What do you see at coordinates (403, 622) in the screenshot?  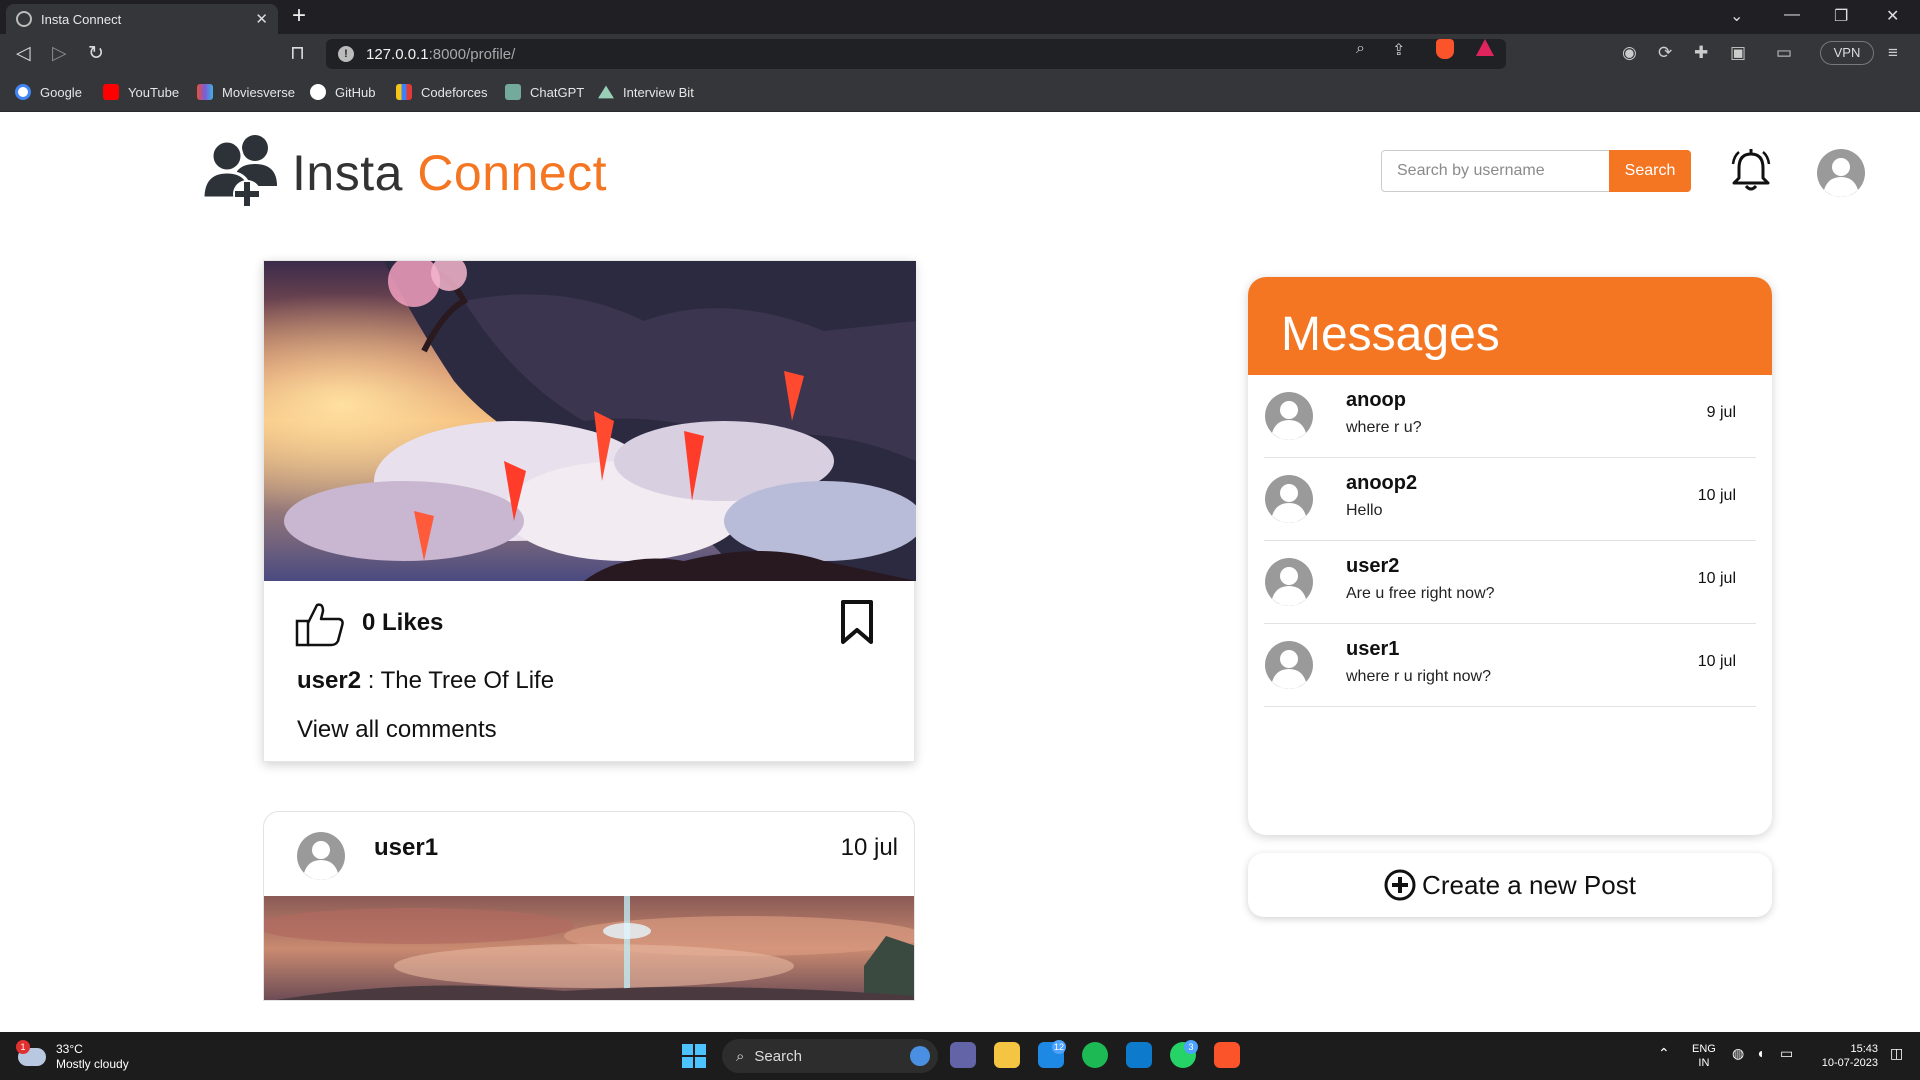 I see `likes-count: 0 Likes` at bounding box center [403, 622].